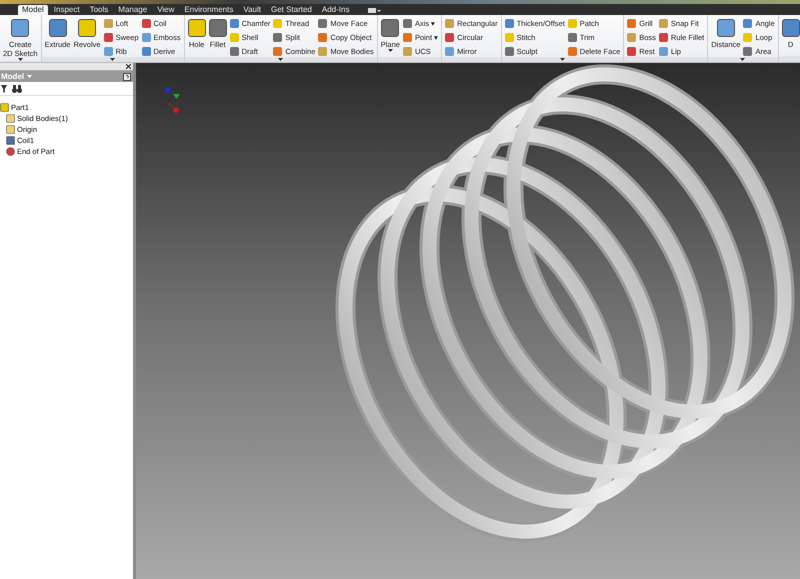 The height and width of the screenshot is (579, 800). I want to click on ribbon-tab: Tools, so click(99, 10).